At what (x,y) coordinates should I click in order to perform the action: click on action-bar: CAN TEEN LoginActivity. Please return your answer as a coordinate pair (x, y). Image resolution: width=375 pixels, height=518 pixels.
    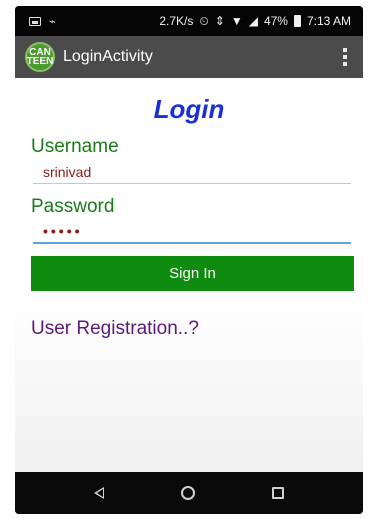
    Looking at the image, I should click on (189, 57).